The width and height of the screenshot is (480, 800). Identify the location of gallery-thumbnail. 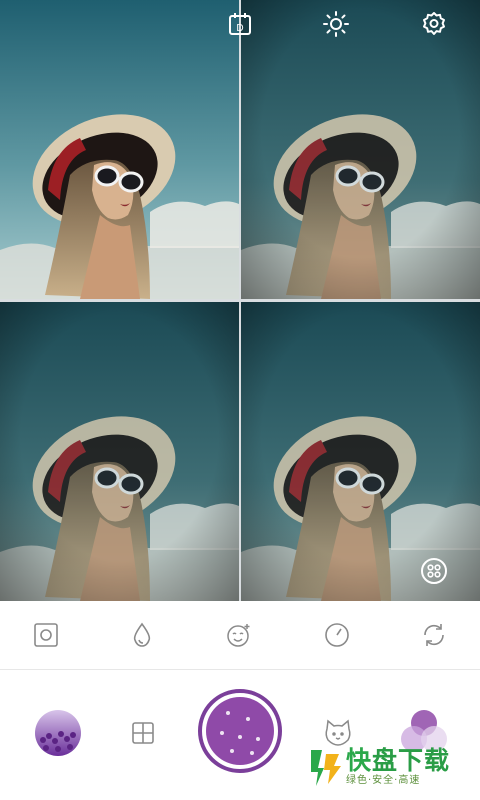
(58, 733).